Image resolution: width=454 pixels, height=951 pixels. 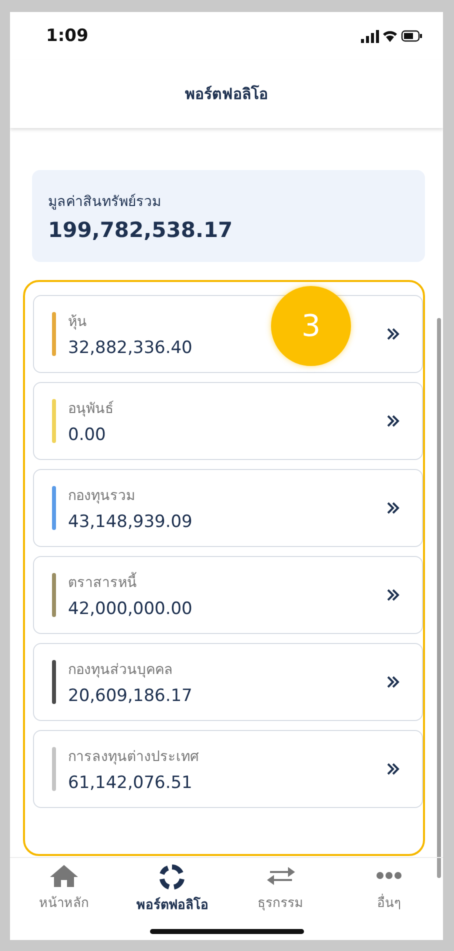 I want to click on asset-card: ตราสารหนี้ 42,000,000.00, so click(x=228, y=595).